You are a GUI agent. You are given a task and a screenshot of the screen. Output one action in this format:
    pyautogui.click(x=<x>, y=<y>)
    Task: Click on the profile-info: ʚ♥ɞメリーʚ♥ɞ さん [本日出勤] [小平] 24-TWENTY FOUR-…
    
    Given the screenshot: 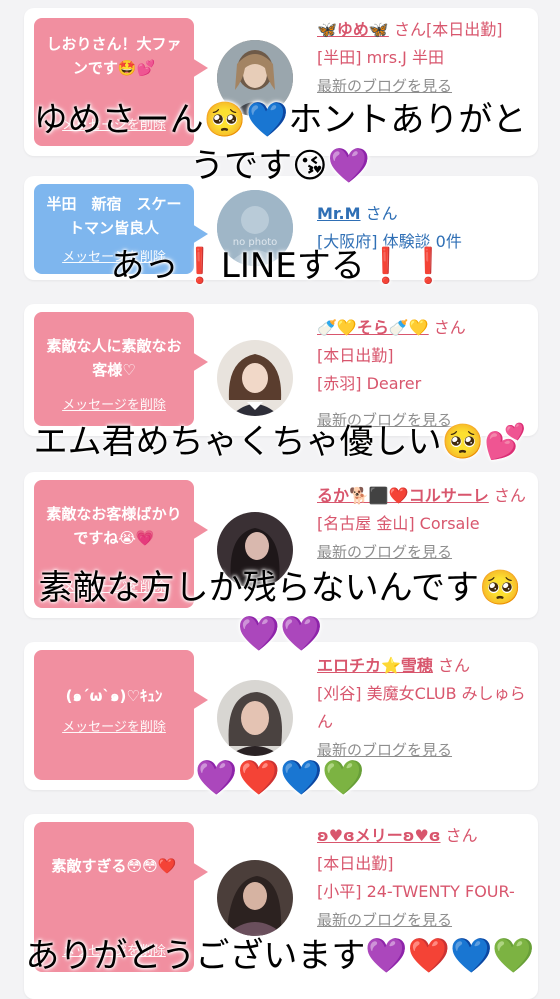 What is the action you would take?
    pyautogui.click(x=424, y=878)
    